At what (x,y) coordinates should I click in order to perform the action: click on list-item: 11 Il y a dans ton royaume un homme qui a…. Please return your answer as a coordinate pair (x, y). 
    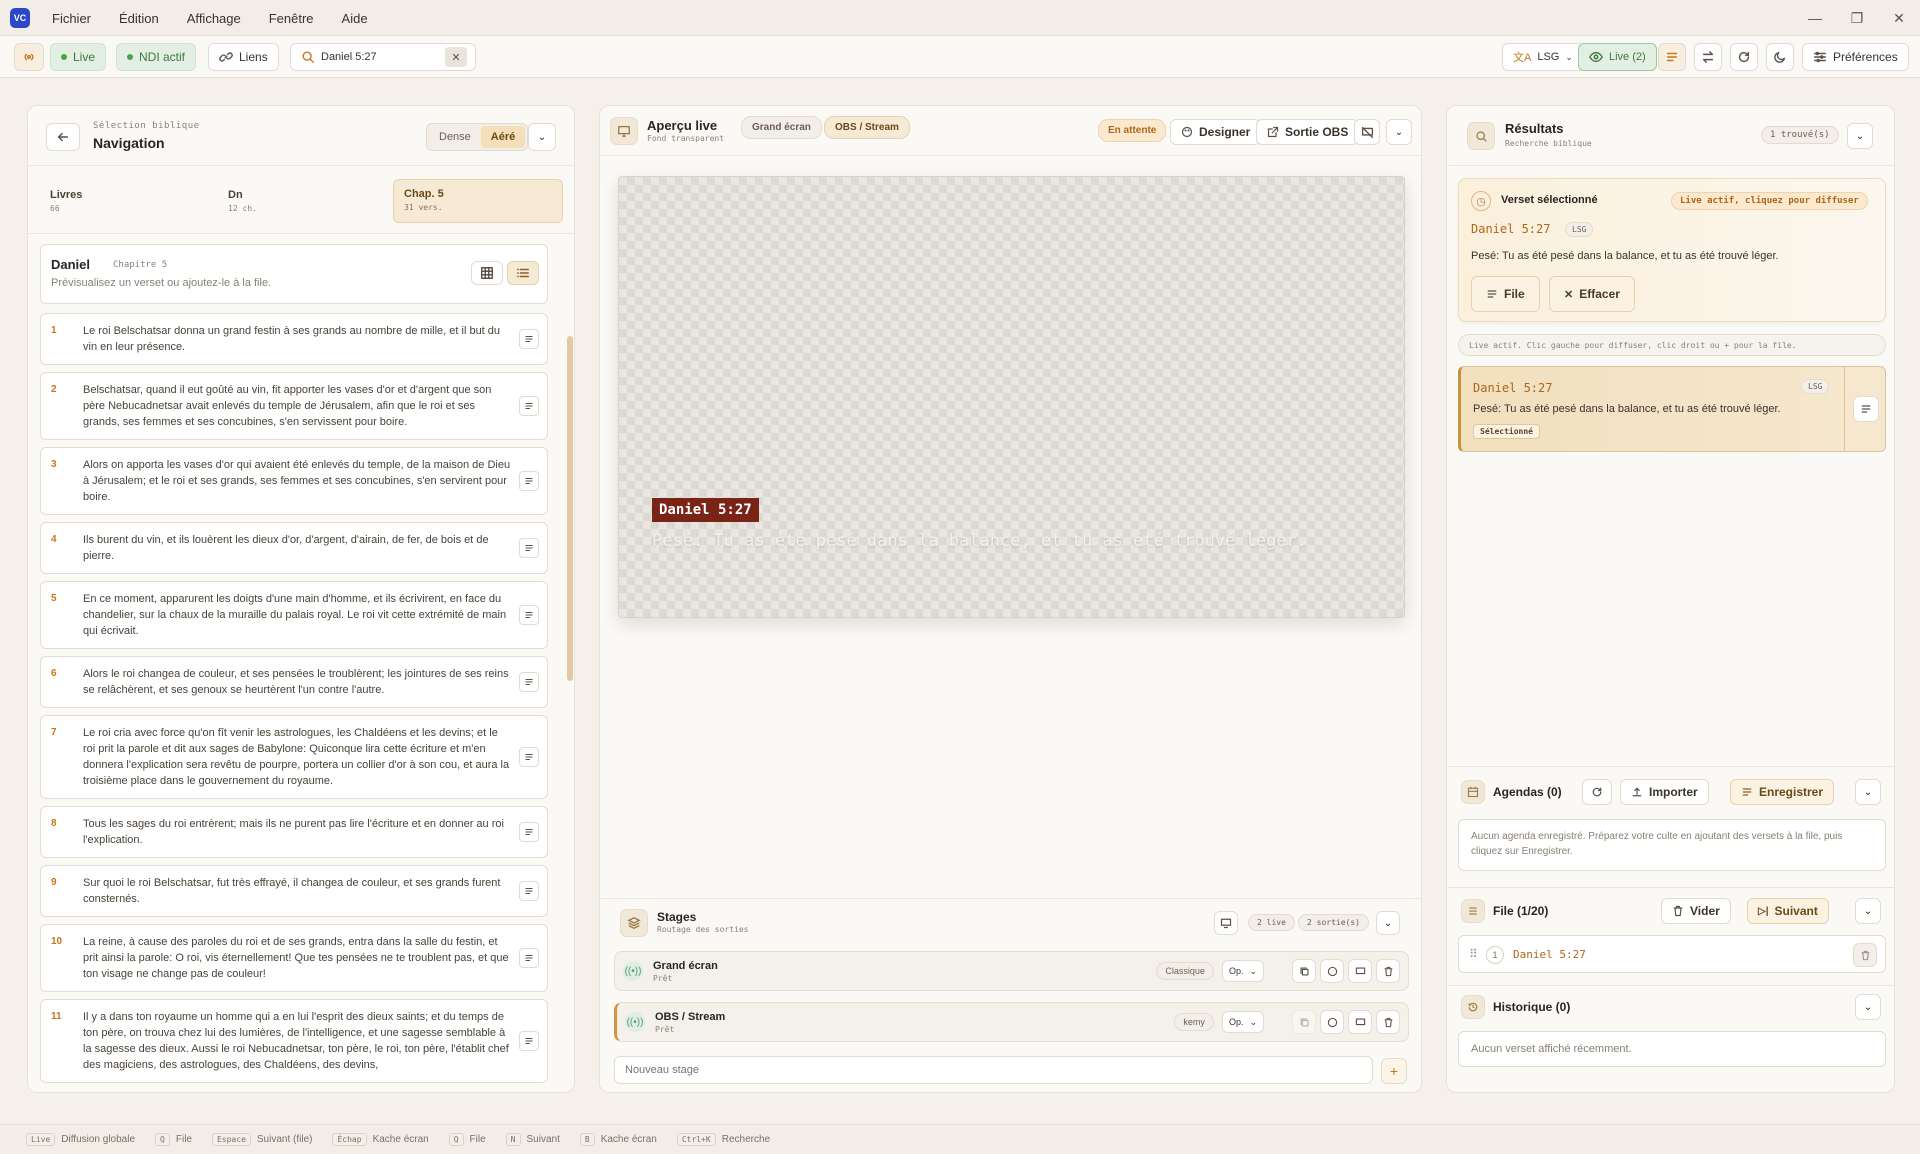
    Looking at the image, I should click on (294, 1041).